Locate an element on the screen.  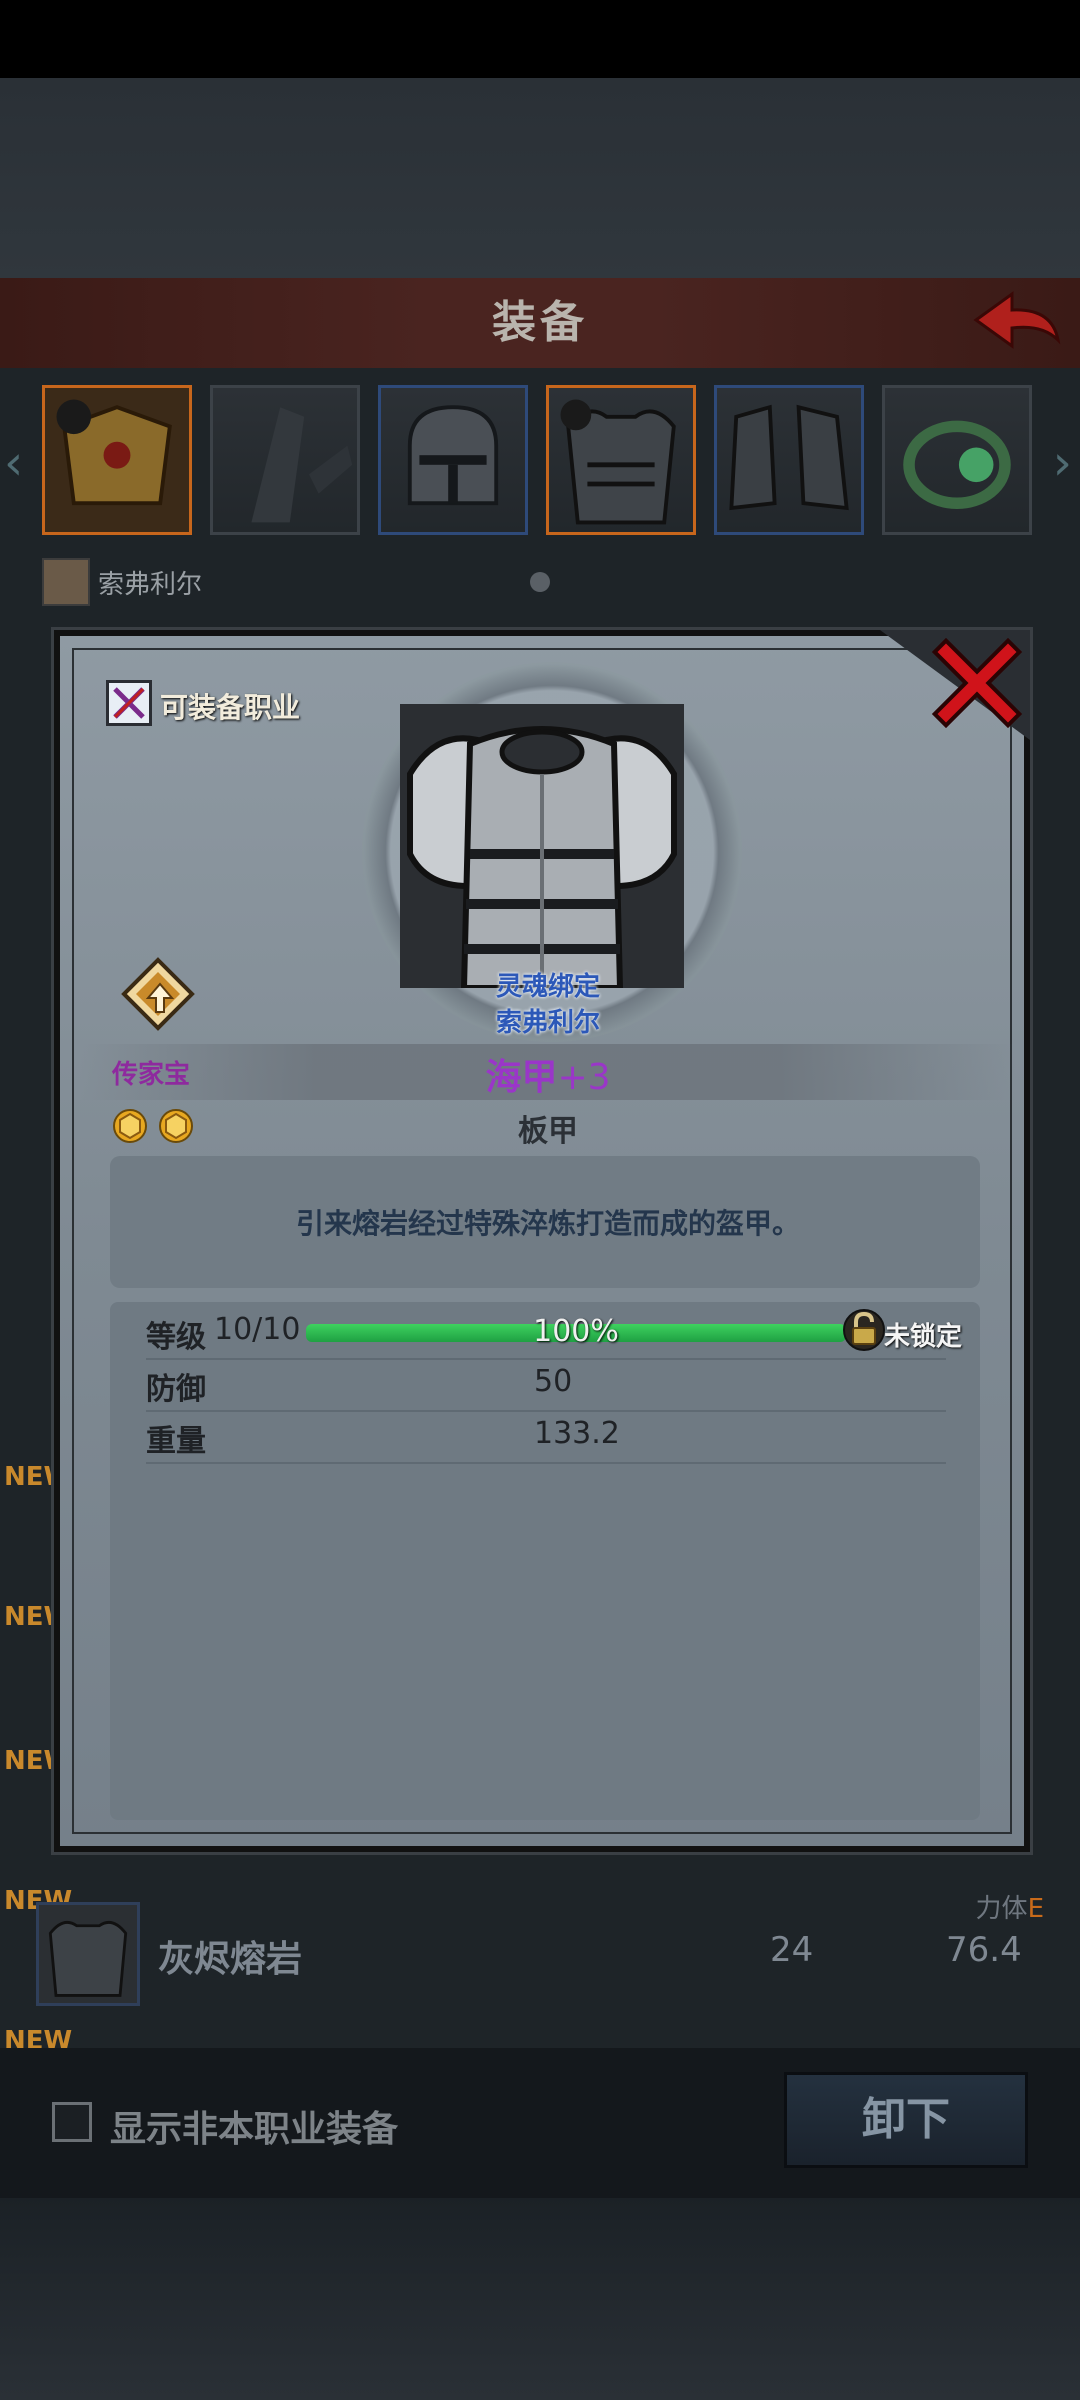
equippable-class-label: 可装备职业 is located at coordinates (230, 707).